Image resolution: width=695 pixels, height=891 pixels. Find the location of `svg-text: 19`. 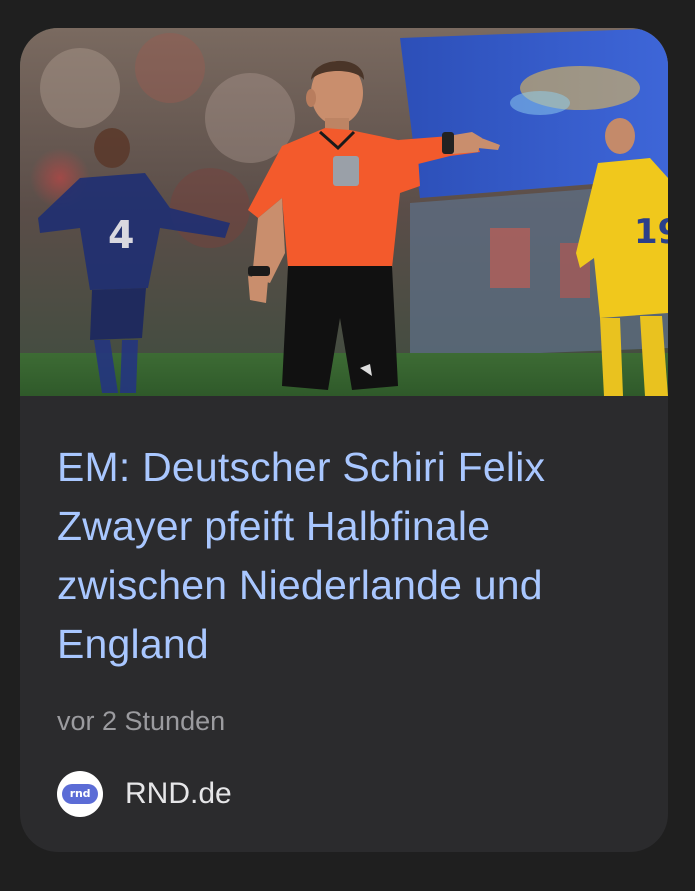

svg-text: 19 is located at coordinates (651, 232).